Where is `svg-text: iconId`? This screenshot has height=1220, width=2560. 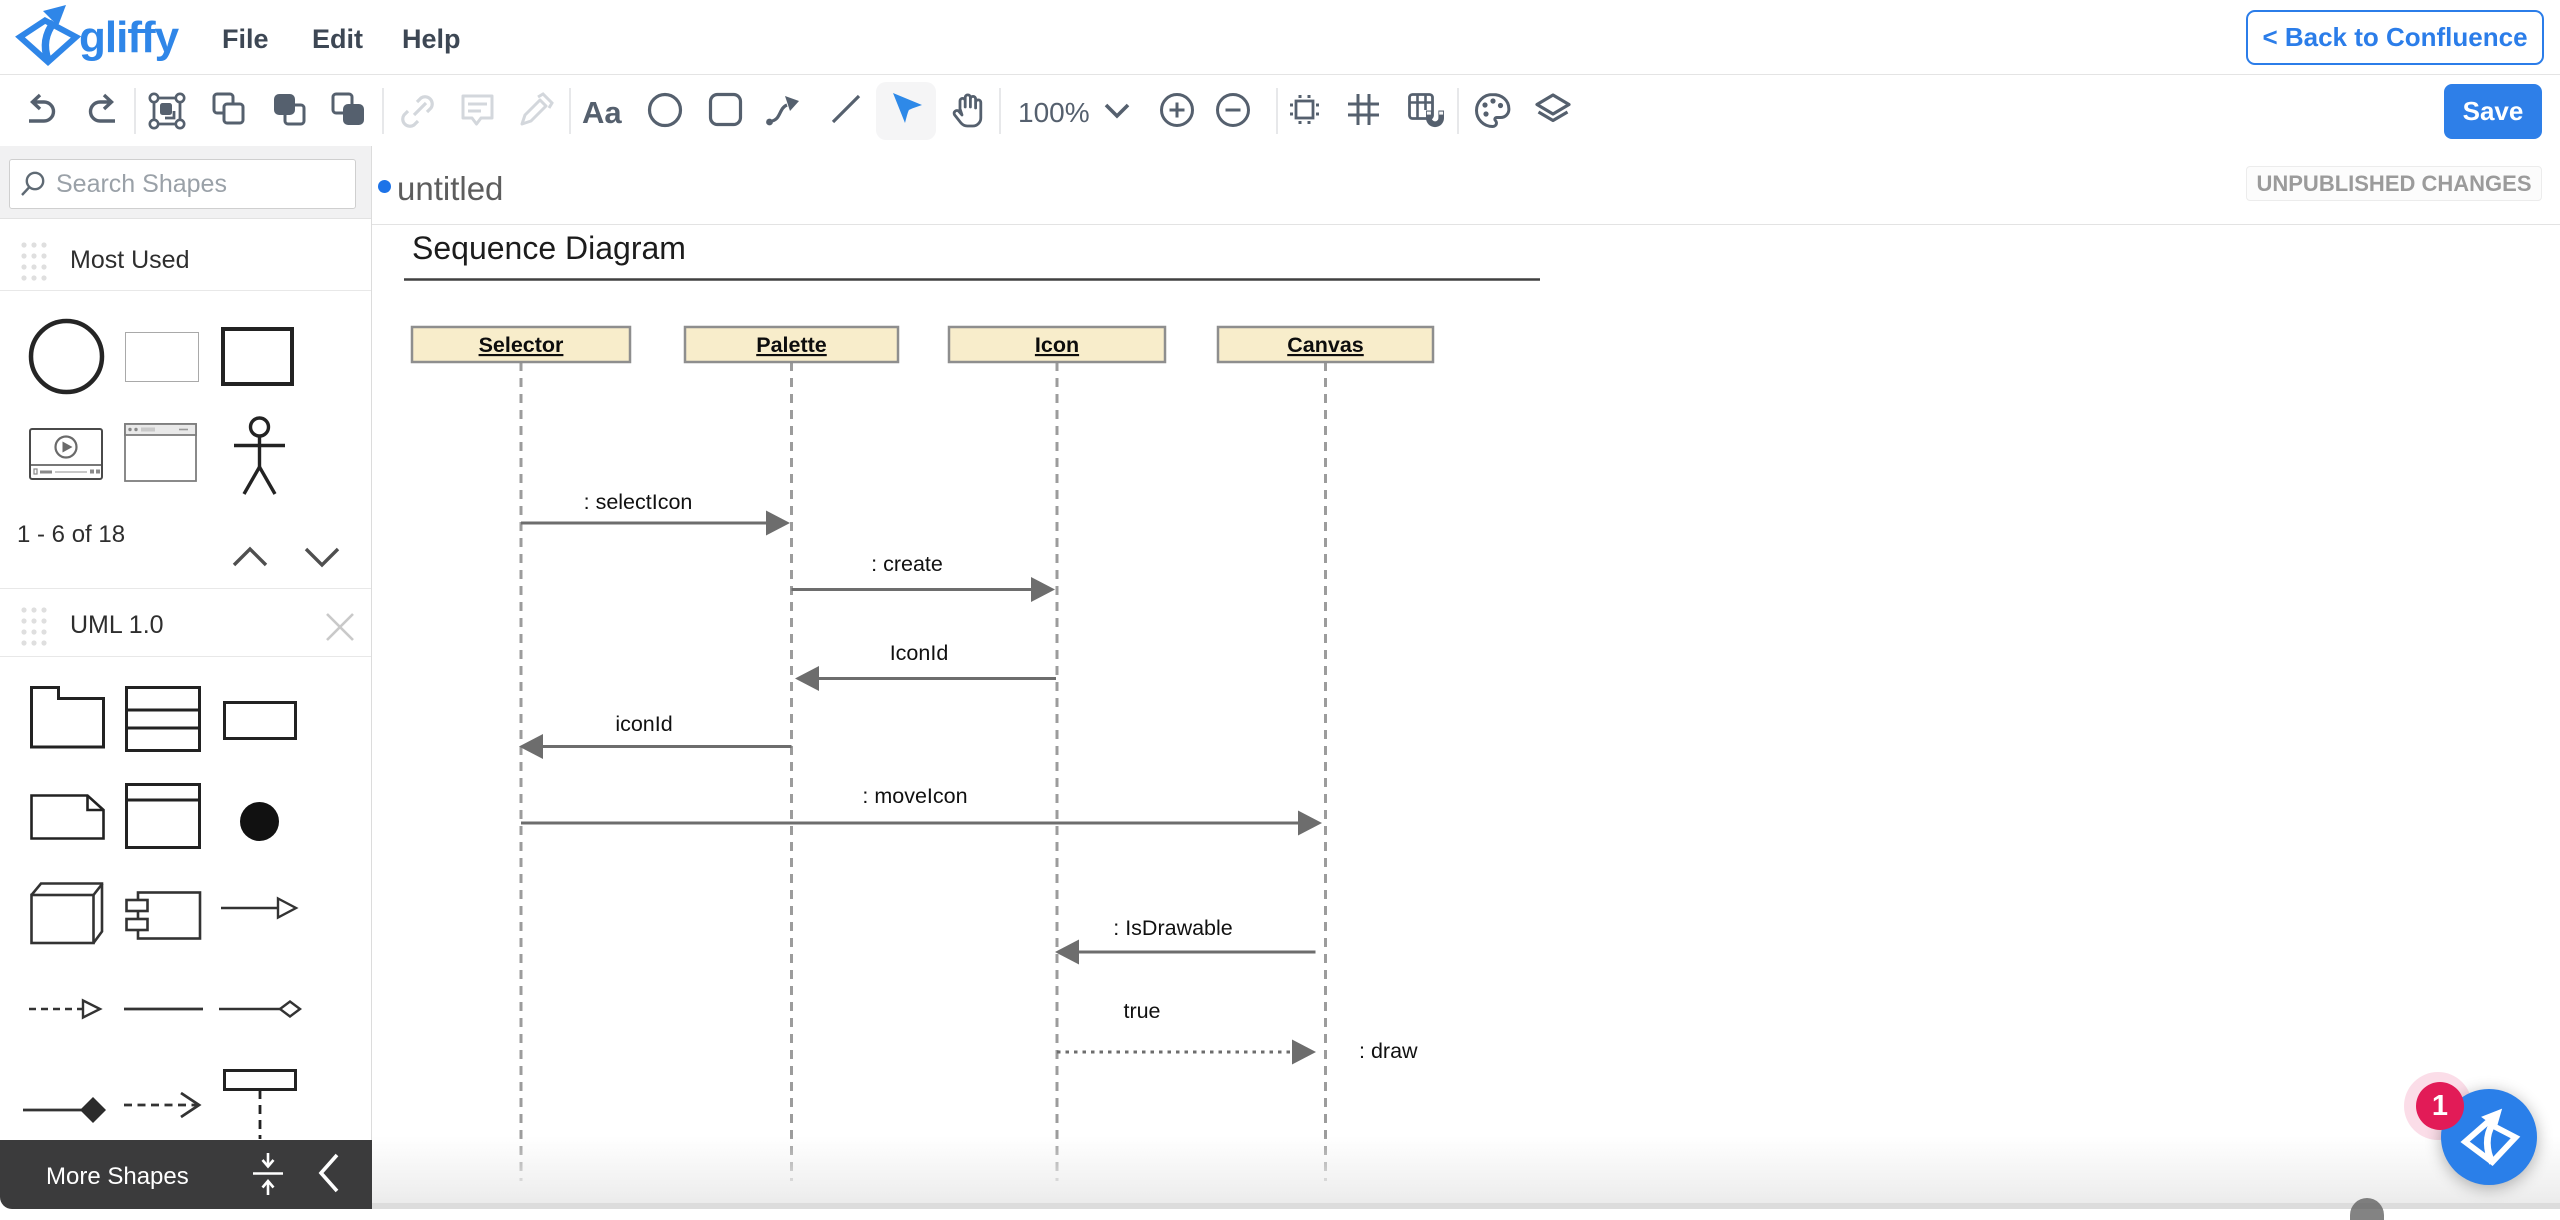 svg-text: iconId is located at coordinates (643, 724).